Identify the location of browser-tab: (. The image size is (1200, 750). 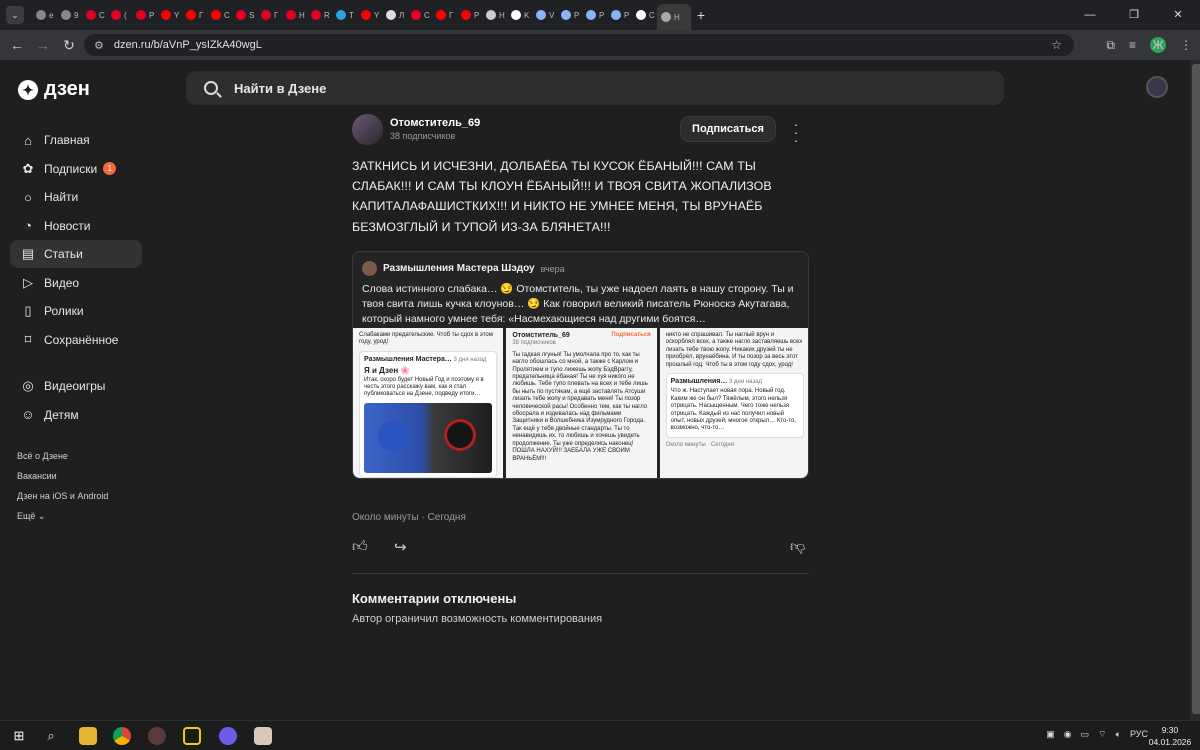
(119, 15).